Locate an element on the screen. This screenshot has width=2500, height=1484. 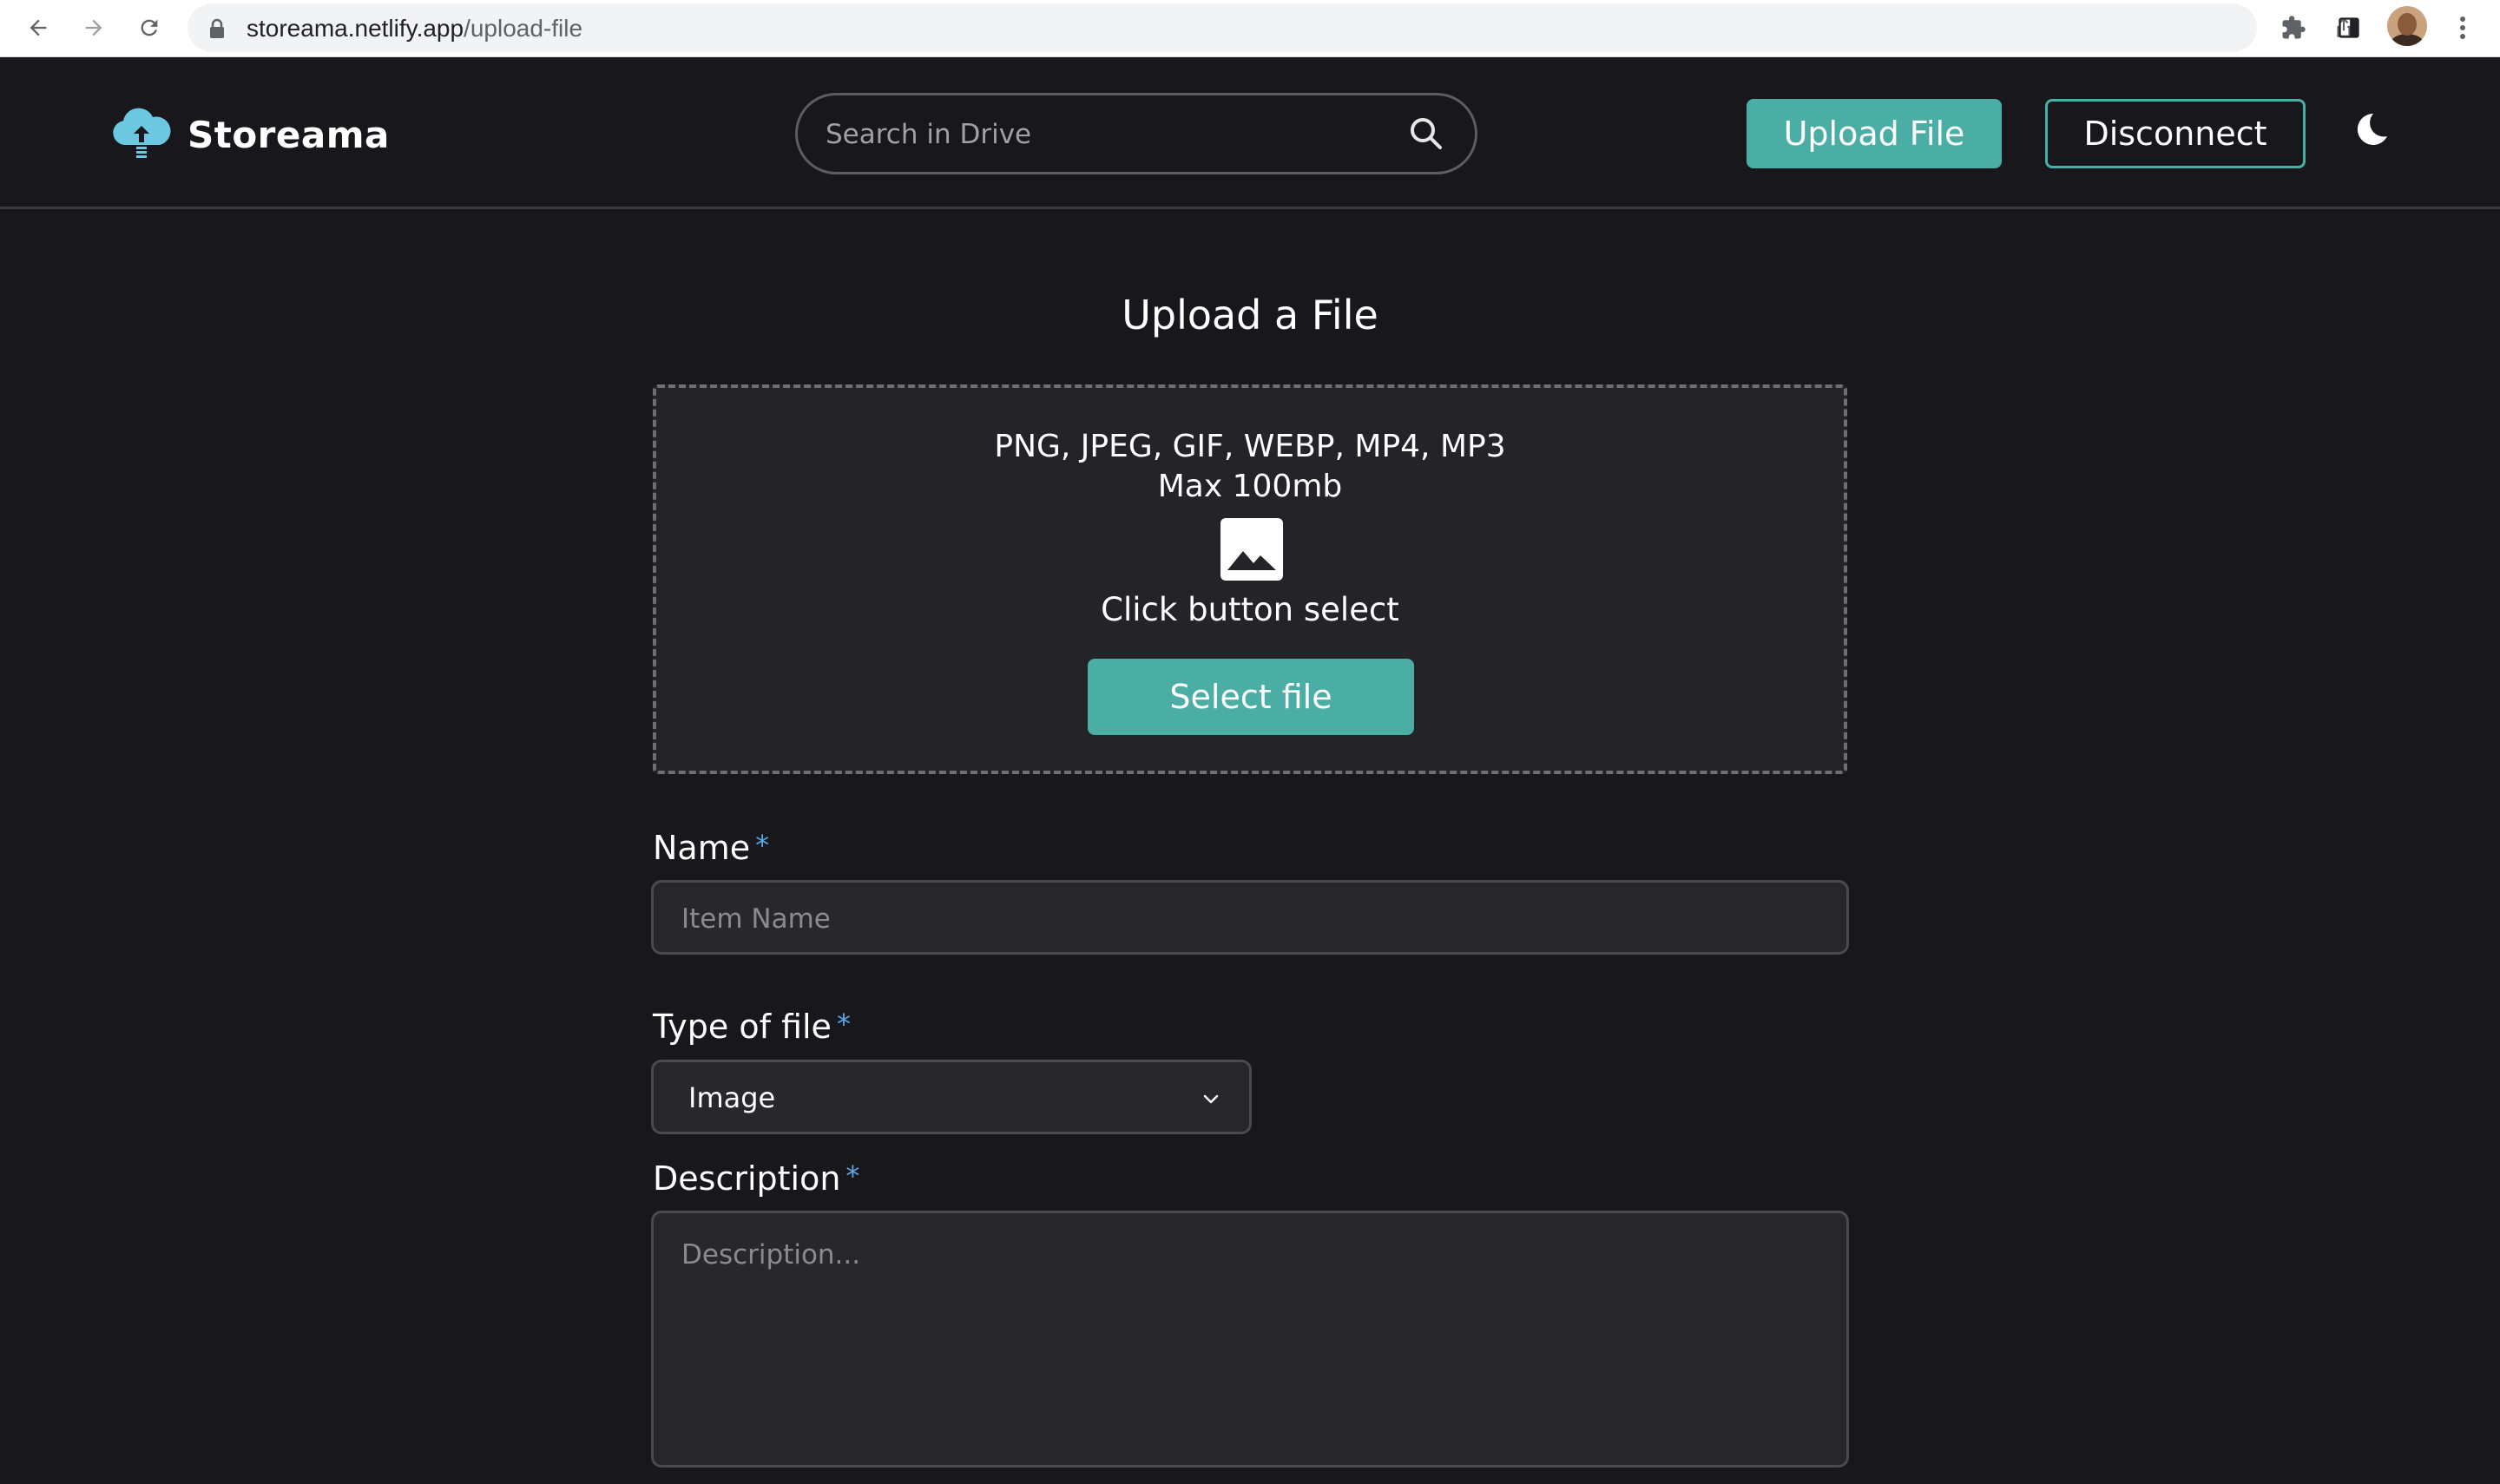
dropzone-hint: Click button select is located at coordinates (1250, 609).